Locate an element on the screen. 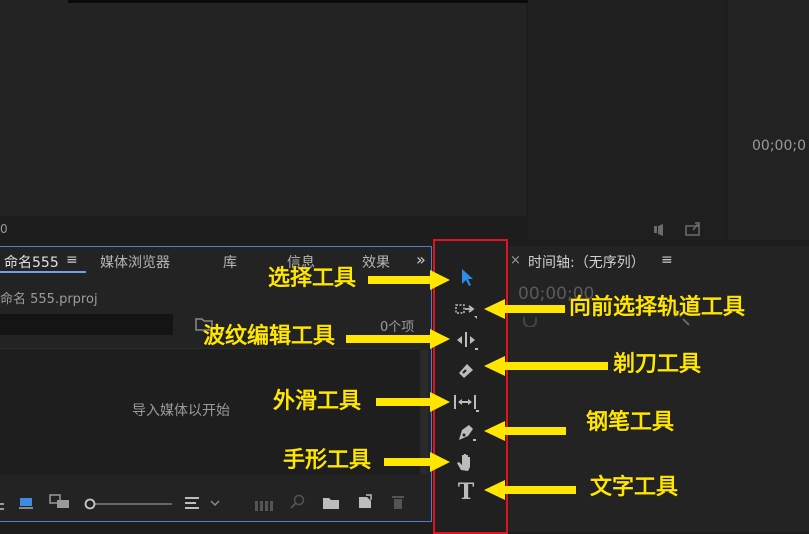 This screenshot has height=534, width=809. arrow-type is located at coordinates (530, 490).